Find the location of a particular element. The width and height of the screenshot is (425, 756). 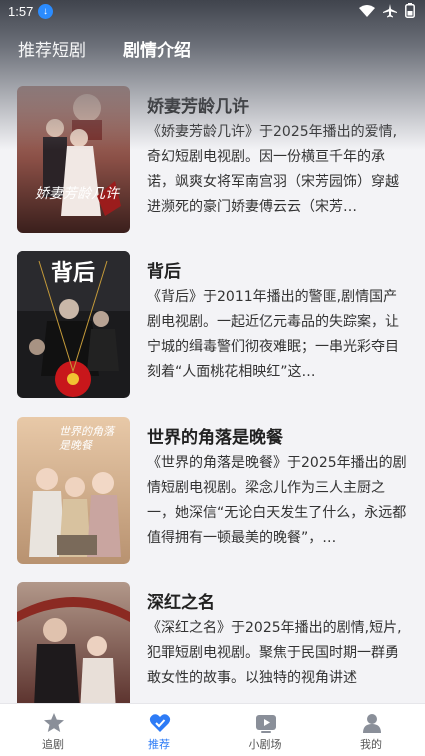

nav-item-profile: 我的 is located at coordinates (371, 730).